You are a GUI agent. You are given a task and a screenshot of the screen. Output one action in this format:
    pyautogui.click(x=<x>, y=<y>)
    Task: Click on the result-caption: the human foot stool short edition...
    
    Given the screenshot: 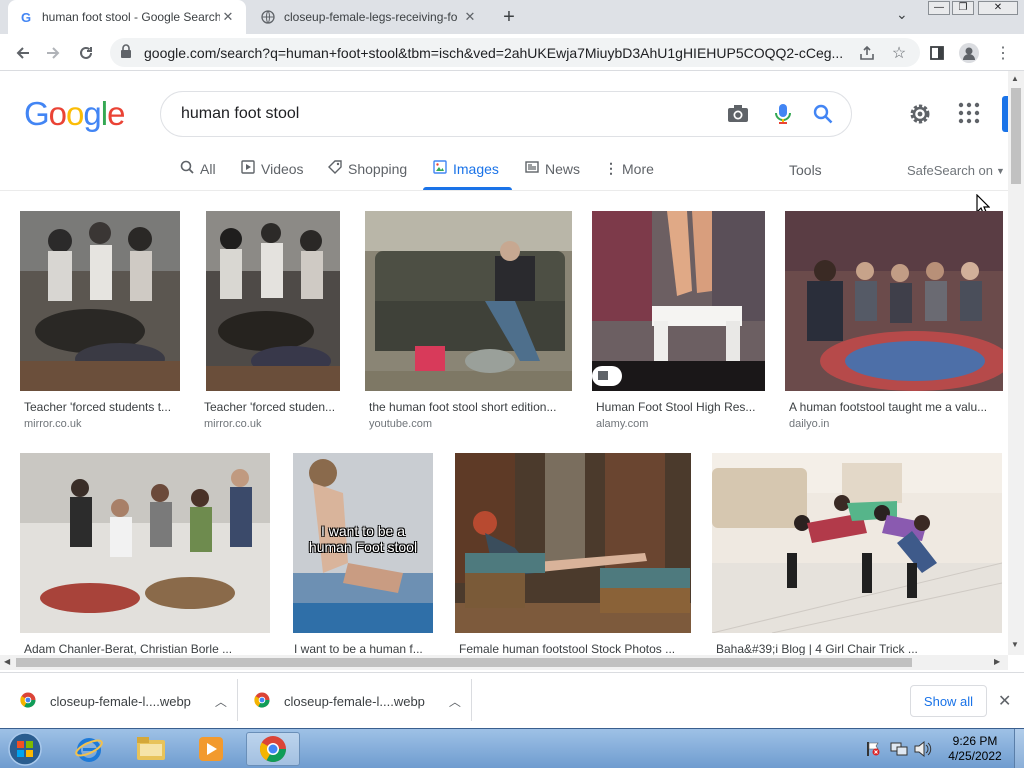 What is the action you would take?
    pyautogui.click(x=470, y=407)
    